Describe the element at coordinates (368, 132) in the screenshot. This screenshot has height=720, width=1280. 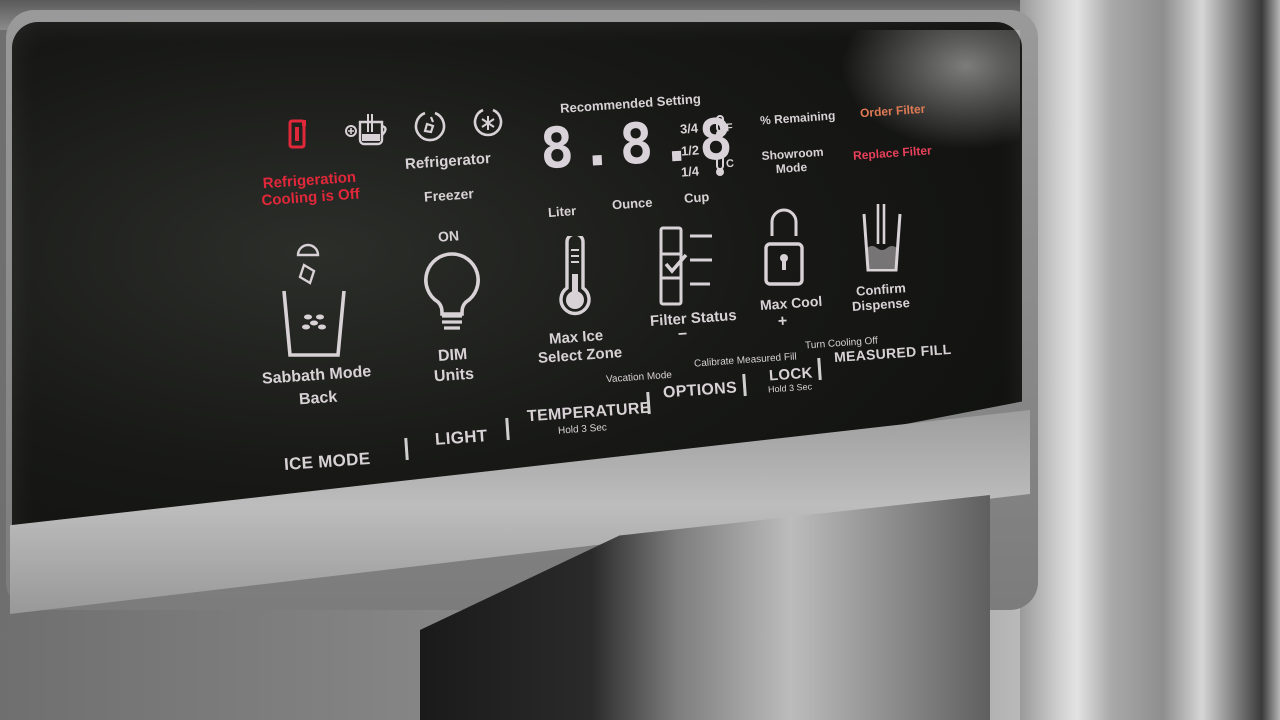
I see `add-water-pitcher-icon` at that location.